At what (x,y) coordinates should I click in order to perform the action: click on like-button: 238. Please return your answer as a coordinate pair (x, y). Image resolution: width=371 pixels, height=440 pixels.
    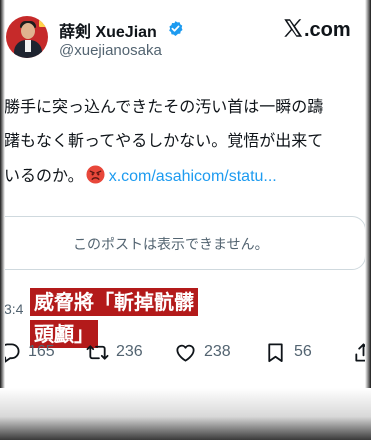
    Looking at the image, I should click on (202, 352).